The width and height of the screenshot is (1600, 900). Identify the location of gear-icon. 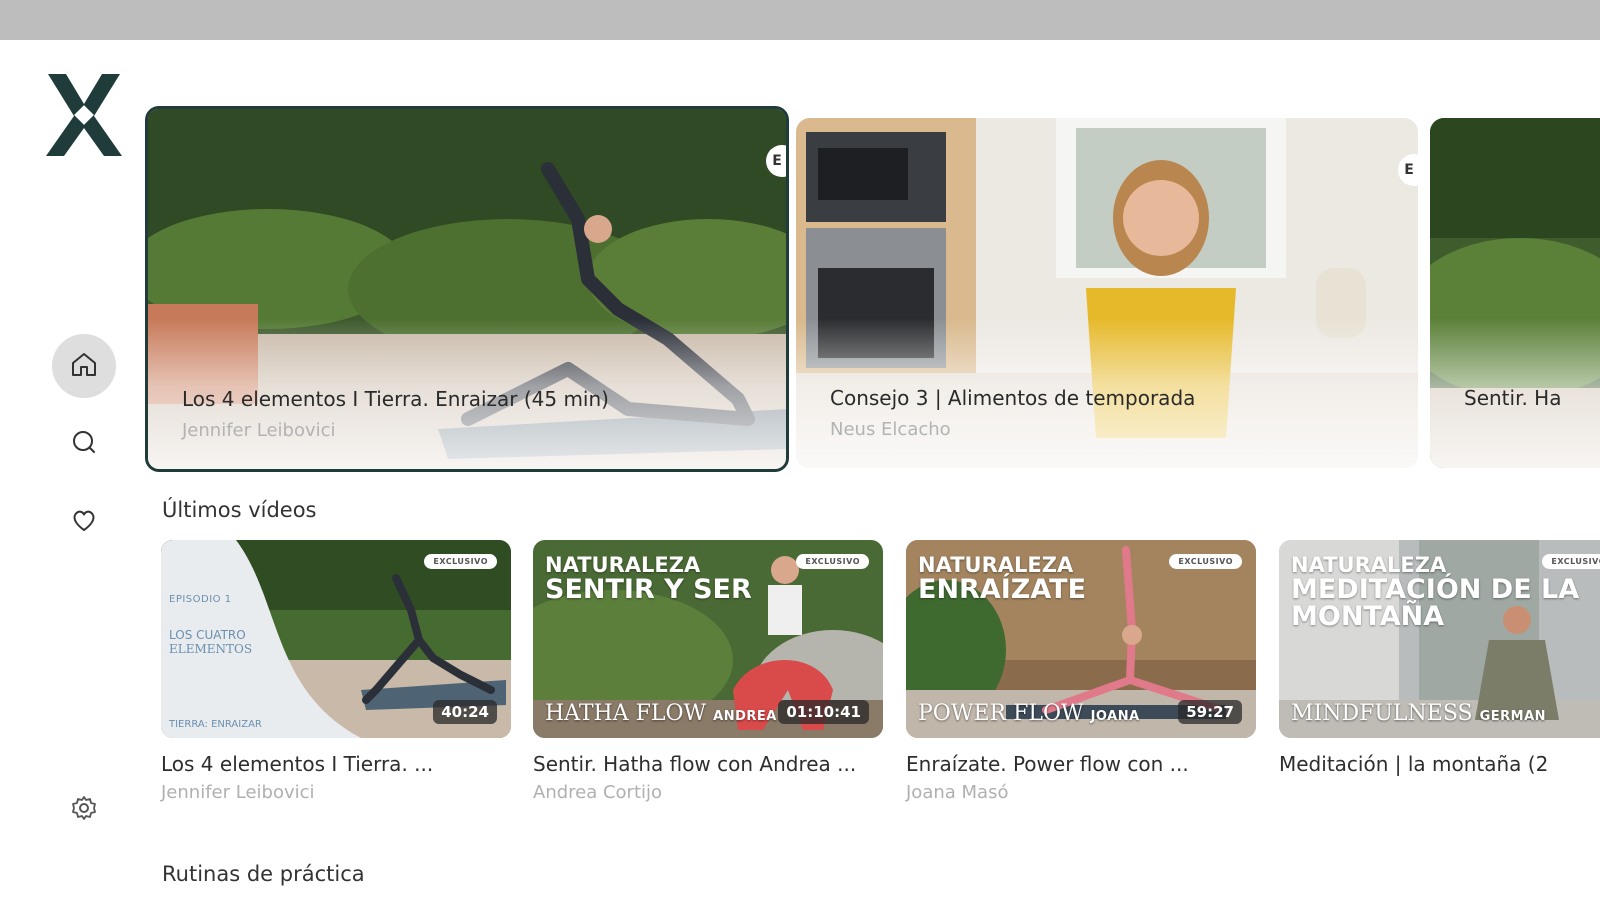
(84, 810).